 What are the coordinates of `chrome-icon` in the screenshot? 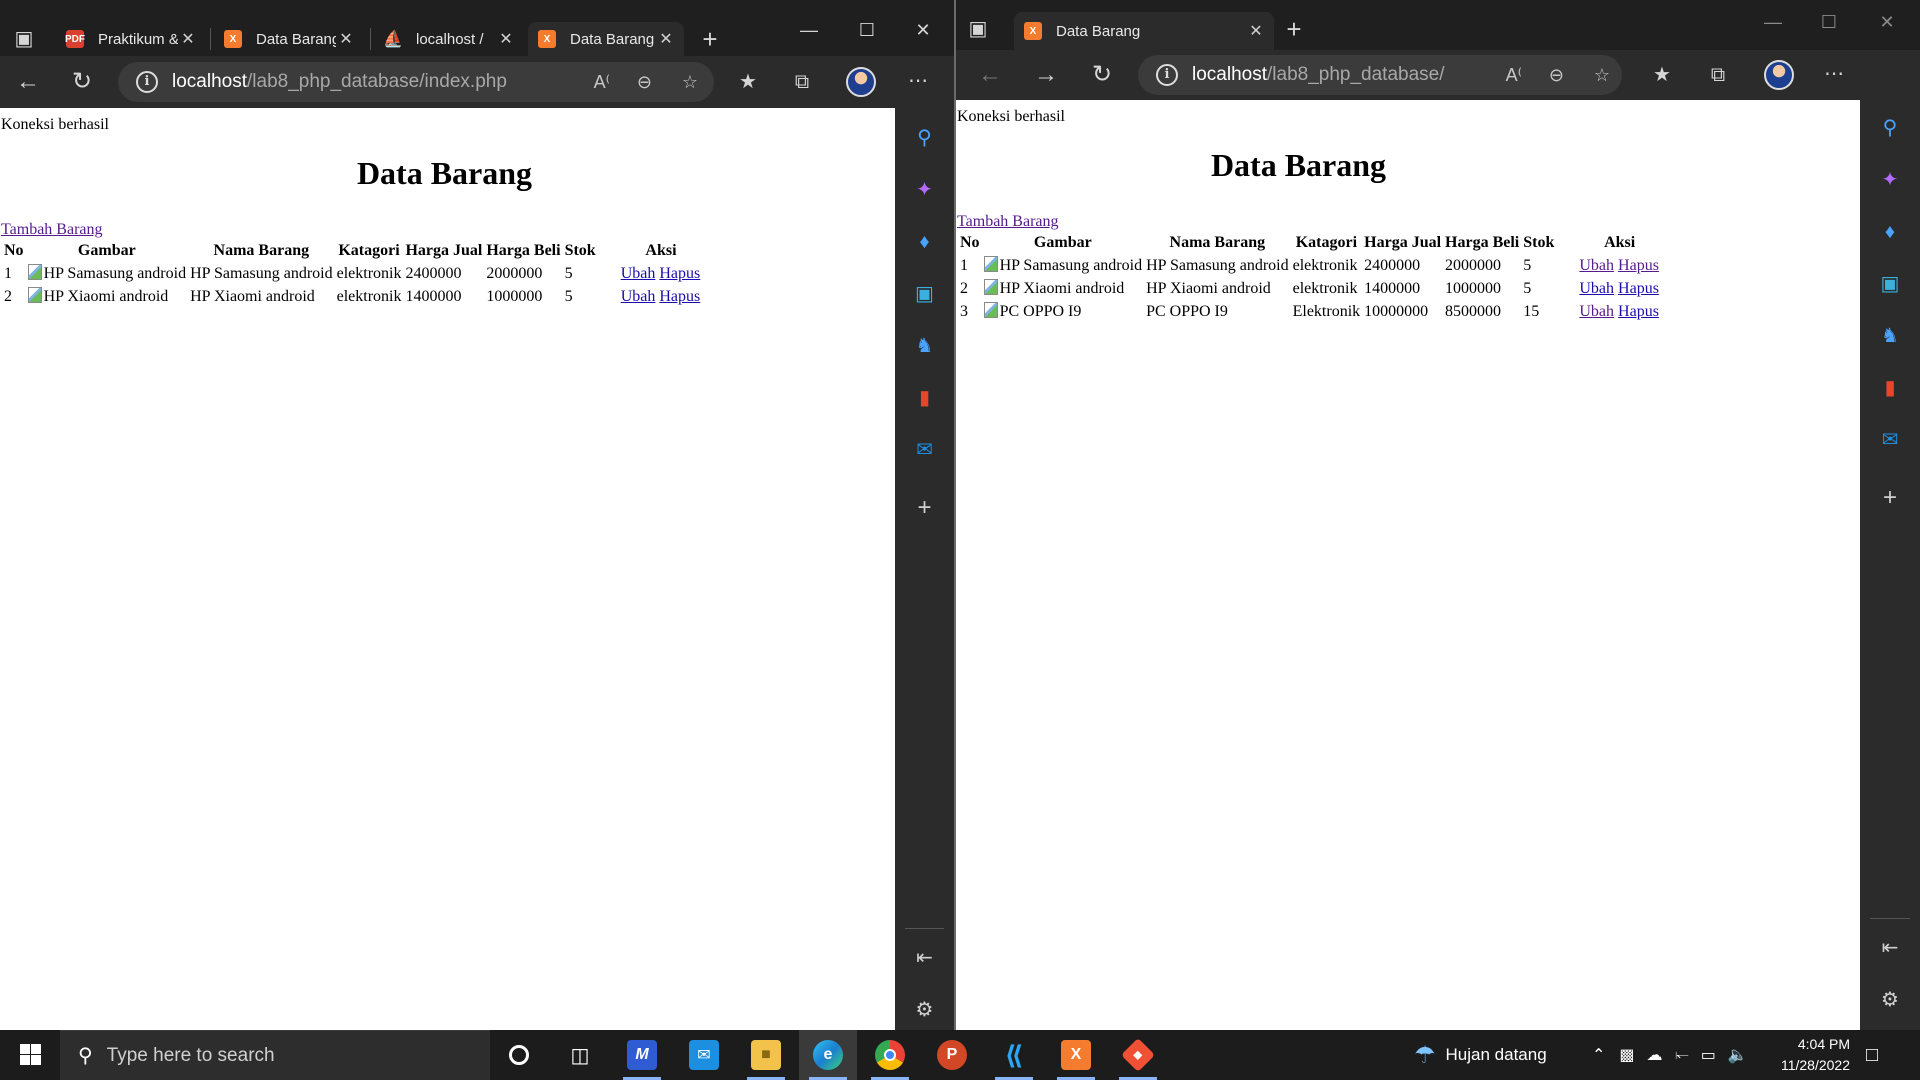 It's located at (890, 1055).